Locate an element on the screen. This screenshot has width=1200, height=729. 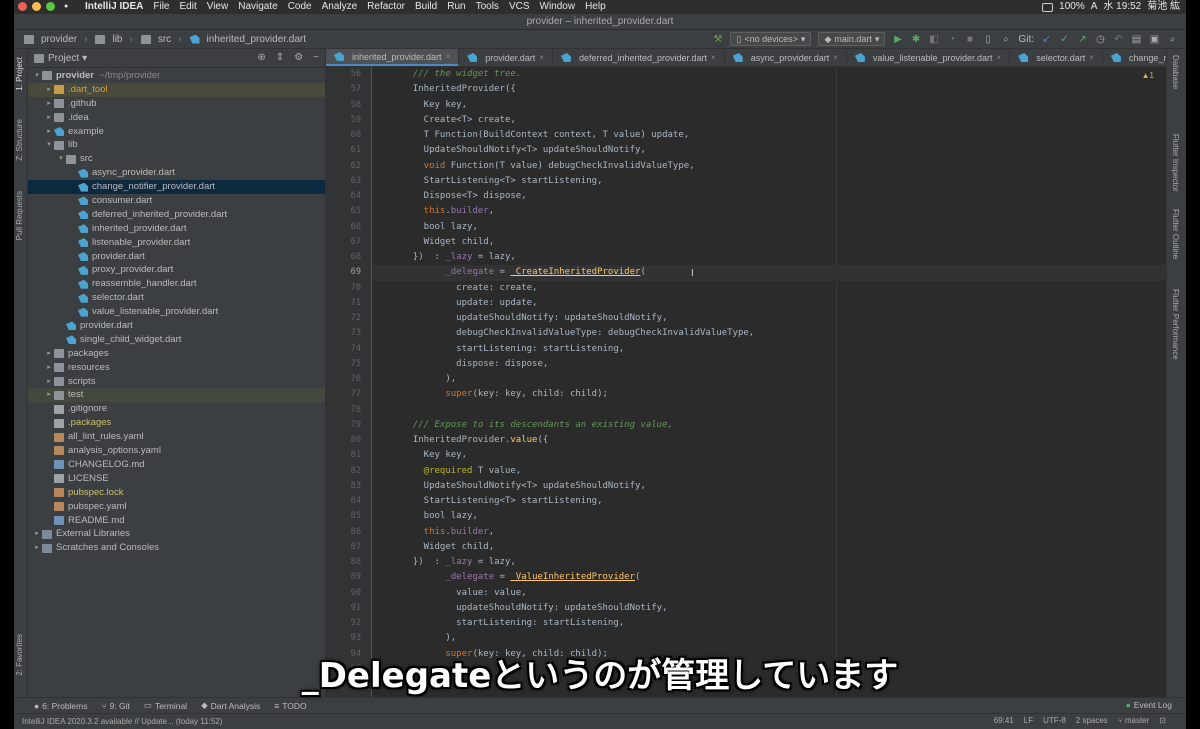
tree-item: reassemble_handler.dart is located at coordinates (176, 284).